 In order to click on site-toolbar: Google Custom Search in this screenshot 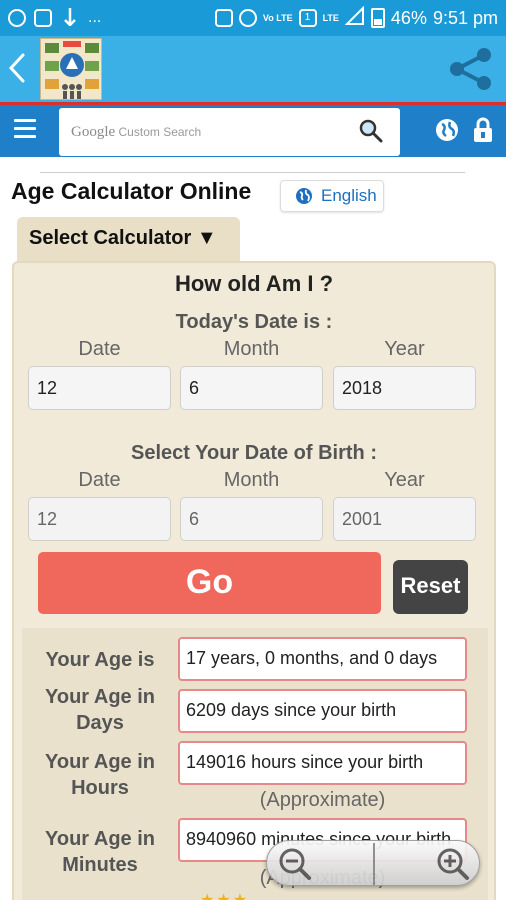, I will do `click(253, 131)`.